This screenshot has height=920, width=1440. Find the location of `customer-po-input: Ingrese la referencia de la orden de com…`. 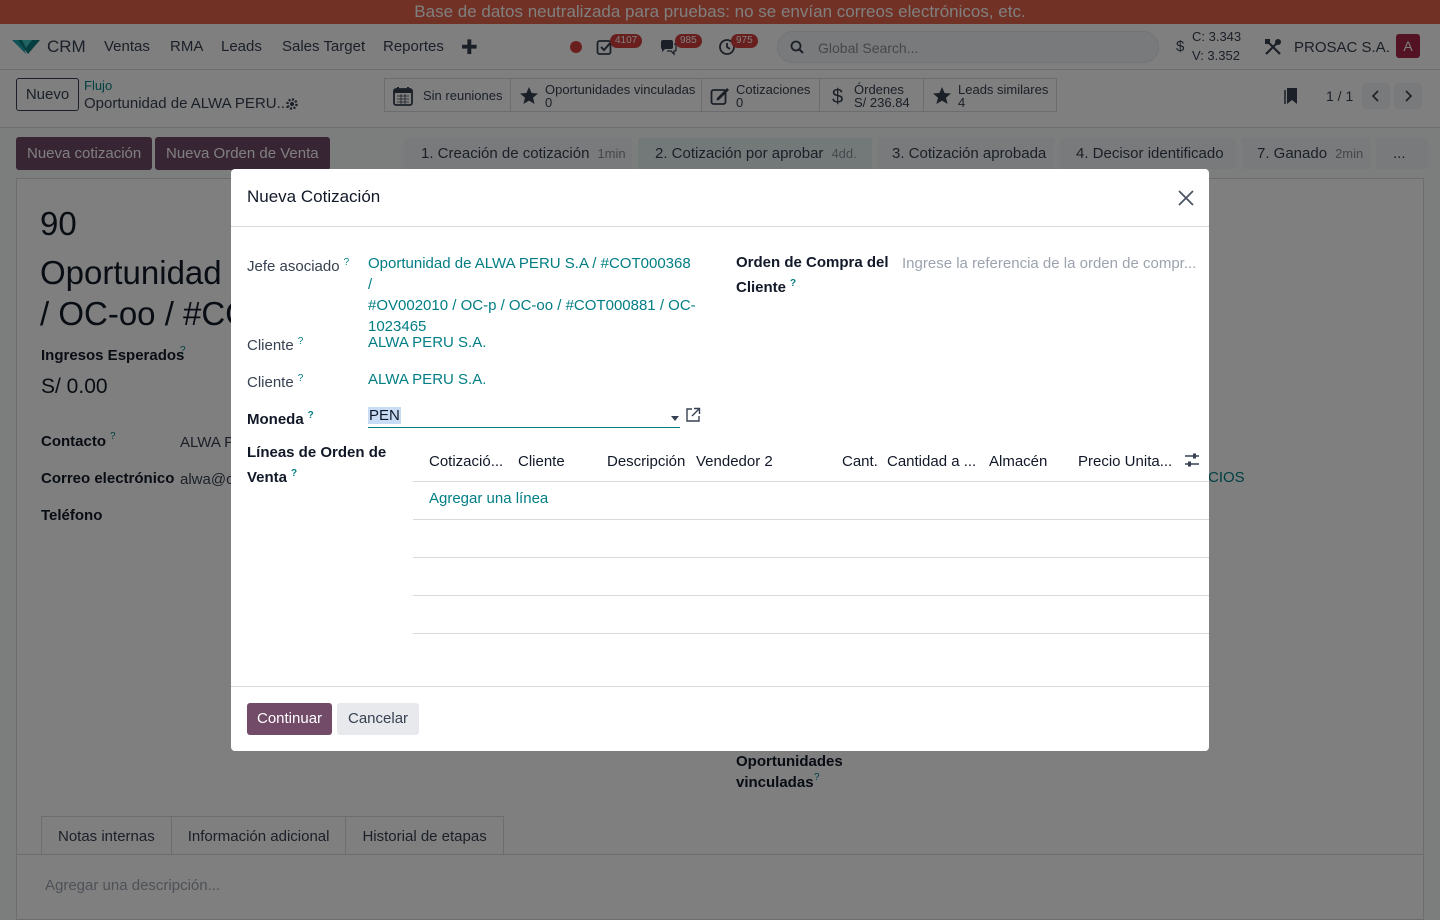

customer-po-input: Ingrese la referencia de la orden de com… is located at coordinates (1049, 263).